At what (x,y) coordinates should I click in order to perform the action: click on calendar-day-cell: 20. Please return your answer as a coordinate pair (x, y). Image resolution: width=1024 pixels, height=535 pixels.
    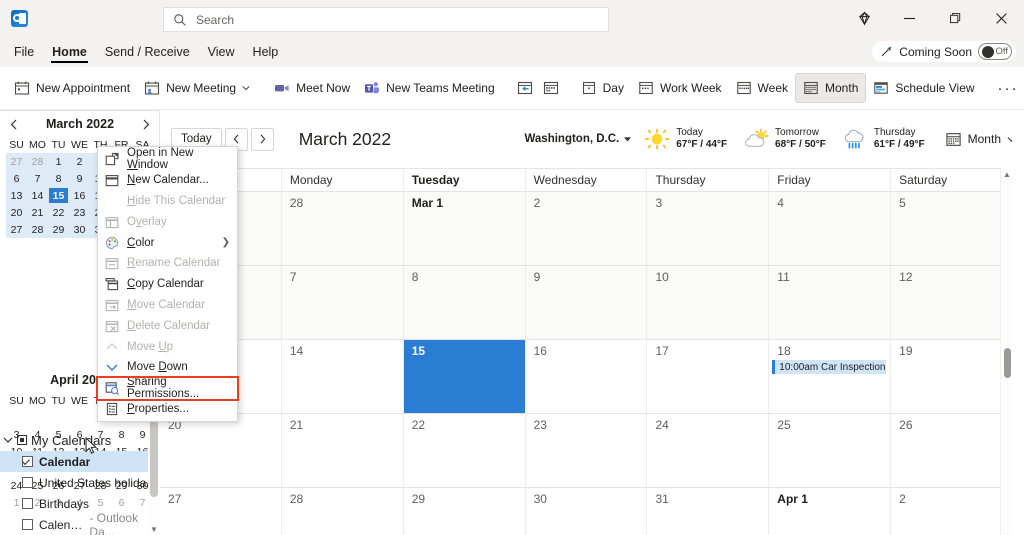
    Looking at the image, I should click on (221, 450).